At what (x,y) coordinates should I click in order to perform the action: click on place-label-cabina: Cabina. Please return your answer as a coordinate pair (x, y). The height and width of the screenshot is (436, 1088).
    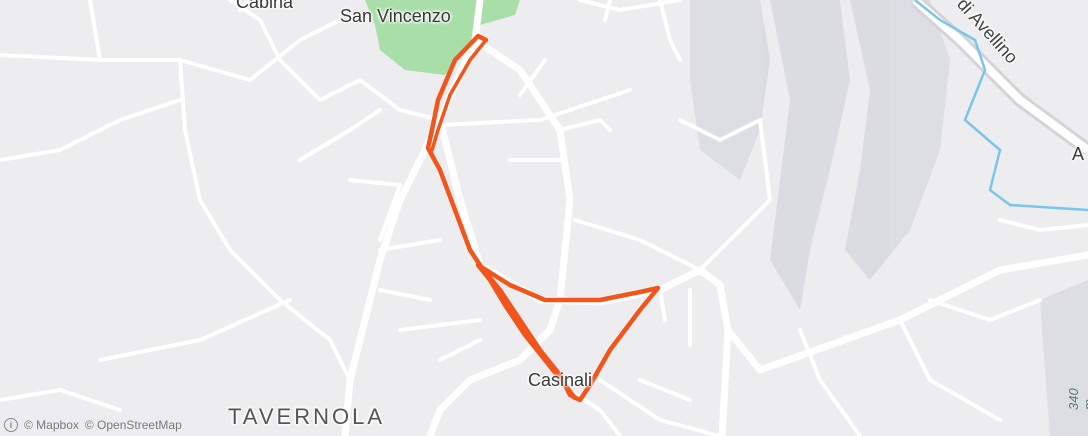
    Looking at the image, I should click on (265, 6).